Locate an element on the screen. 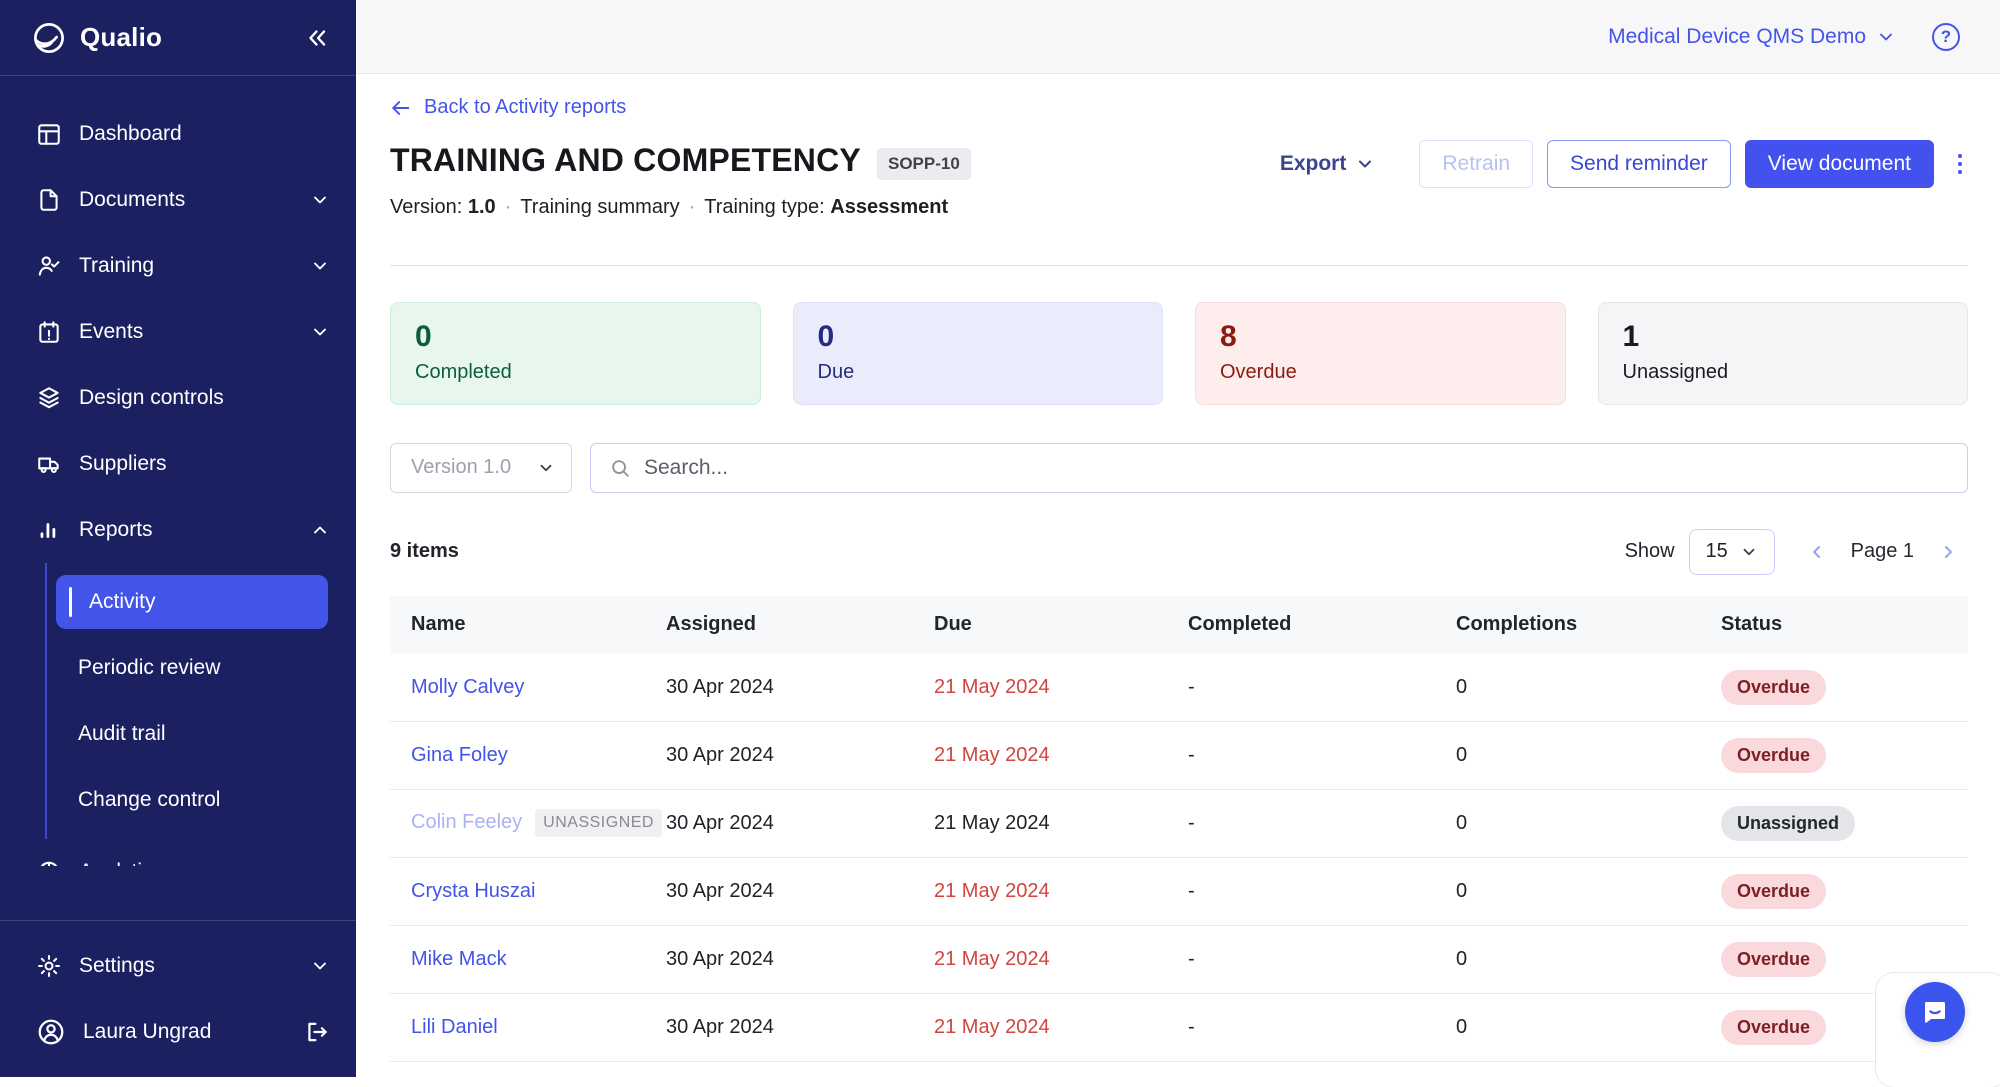 The width and height of the screenshot is (2000, 1087). logo-text: Qualio is located at coordinates (121, 37).